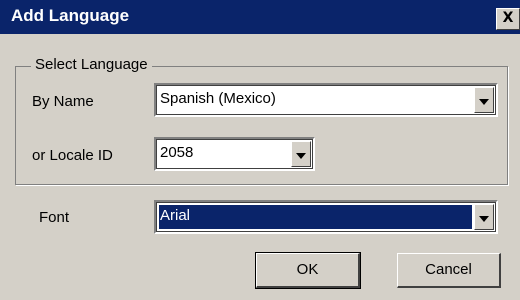 The width and height of the screenshot is (520, 300). Describe the element at coordinates (234, 154) in the screenshot. I see `locale-id-dropdown: 2058` at that location.